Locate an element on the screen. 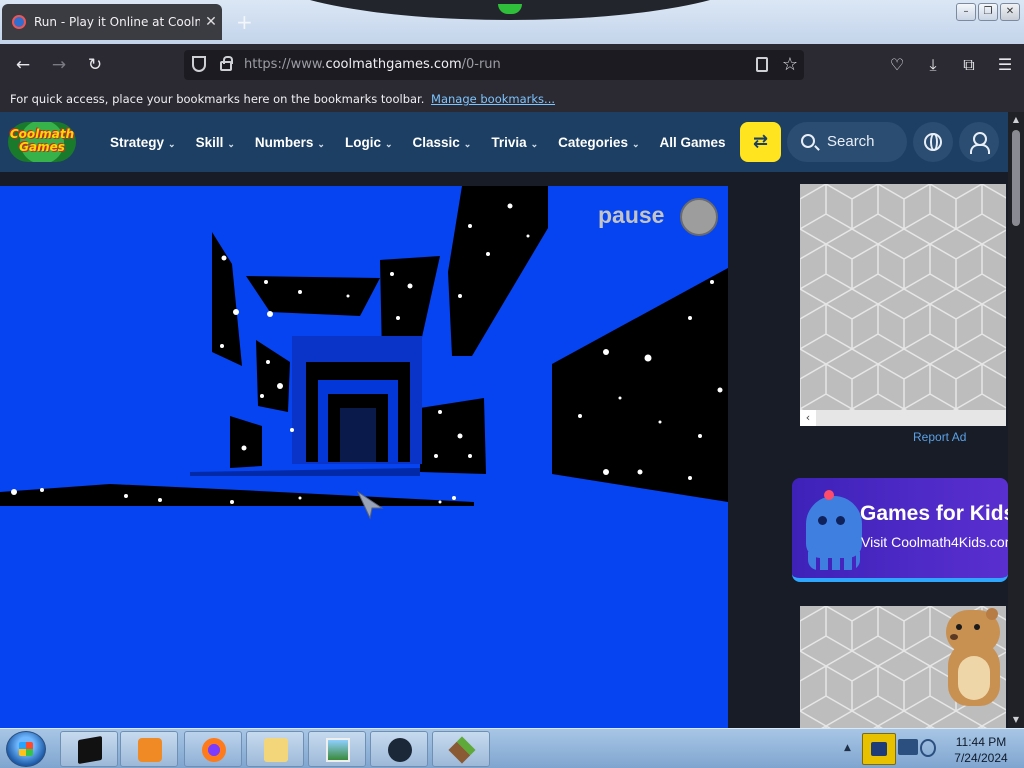  taskbar-minecraft is located at coordinates (461, 749).